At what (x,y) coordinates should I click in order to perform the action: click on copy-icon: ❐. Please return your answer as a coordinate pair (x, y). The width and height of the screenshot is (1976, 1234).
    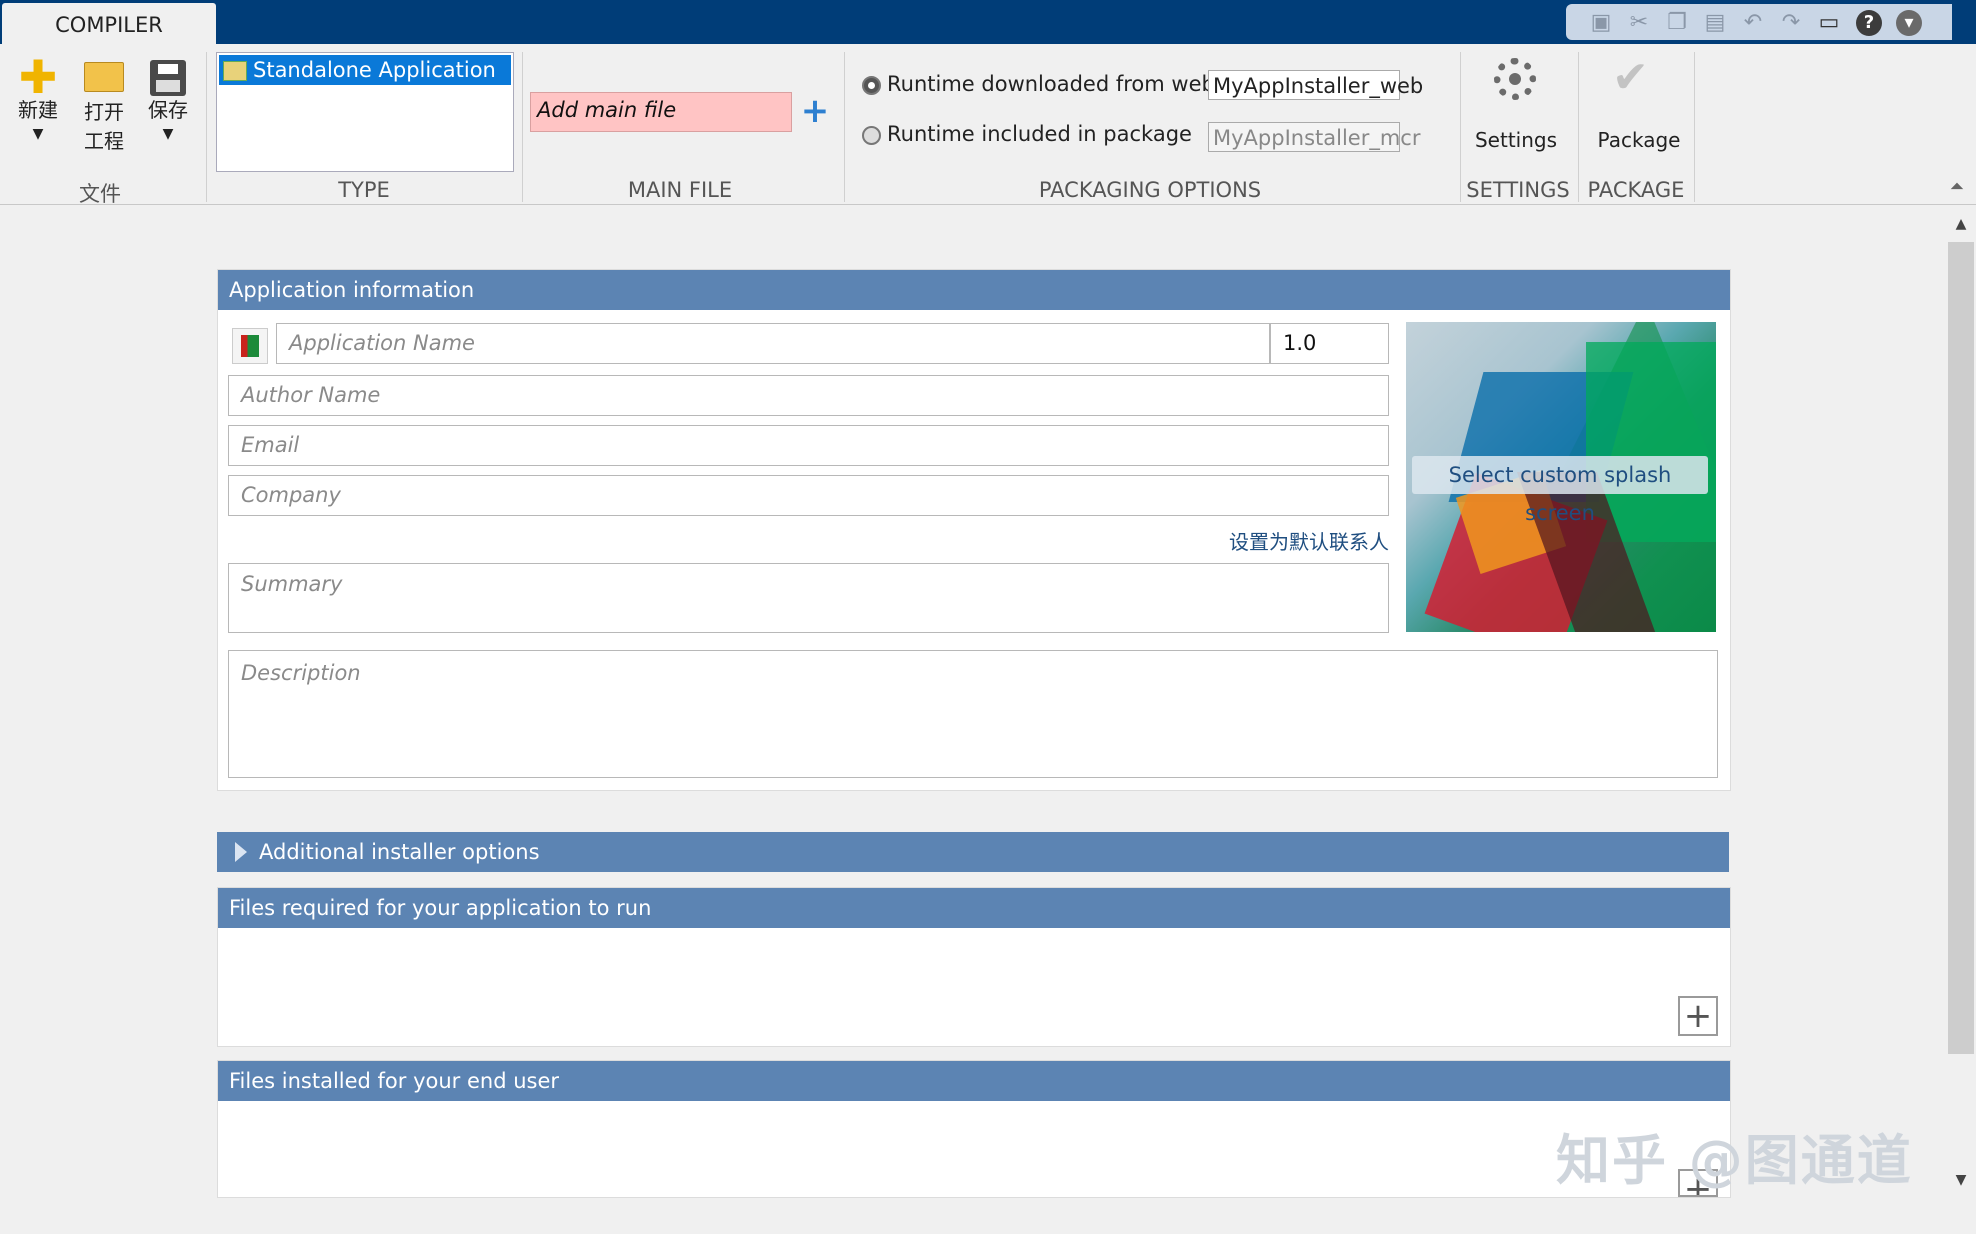
    Looking at the image, I should click on (1677, 23).